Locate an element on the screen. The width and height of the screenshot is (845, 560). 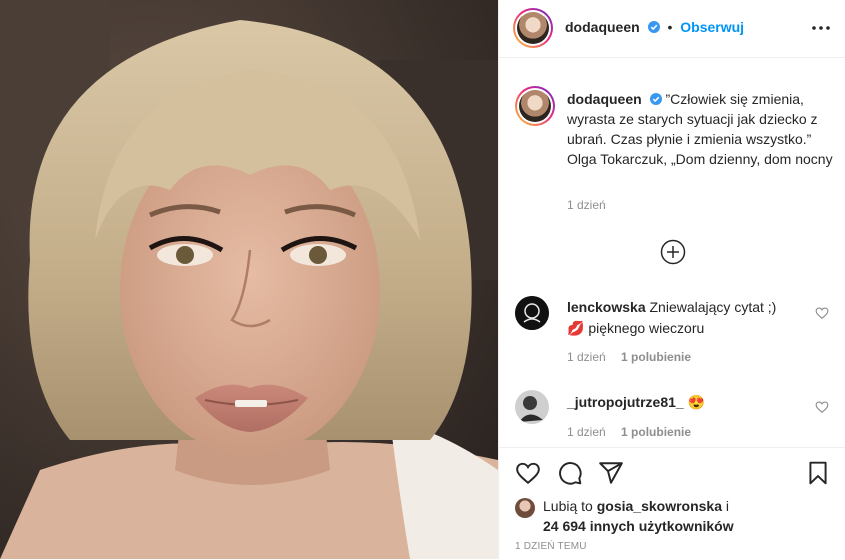
comment-text: Zniewalający cytat ;) is located at coordinates (713, 307).